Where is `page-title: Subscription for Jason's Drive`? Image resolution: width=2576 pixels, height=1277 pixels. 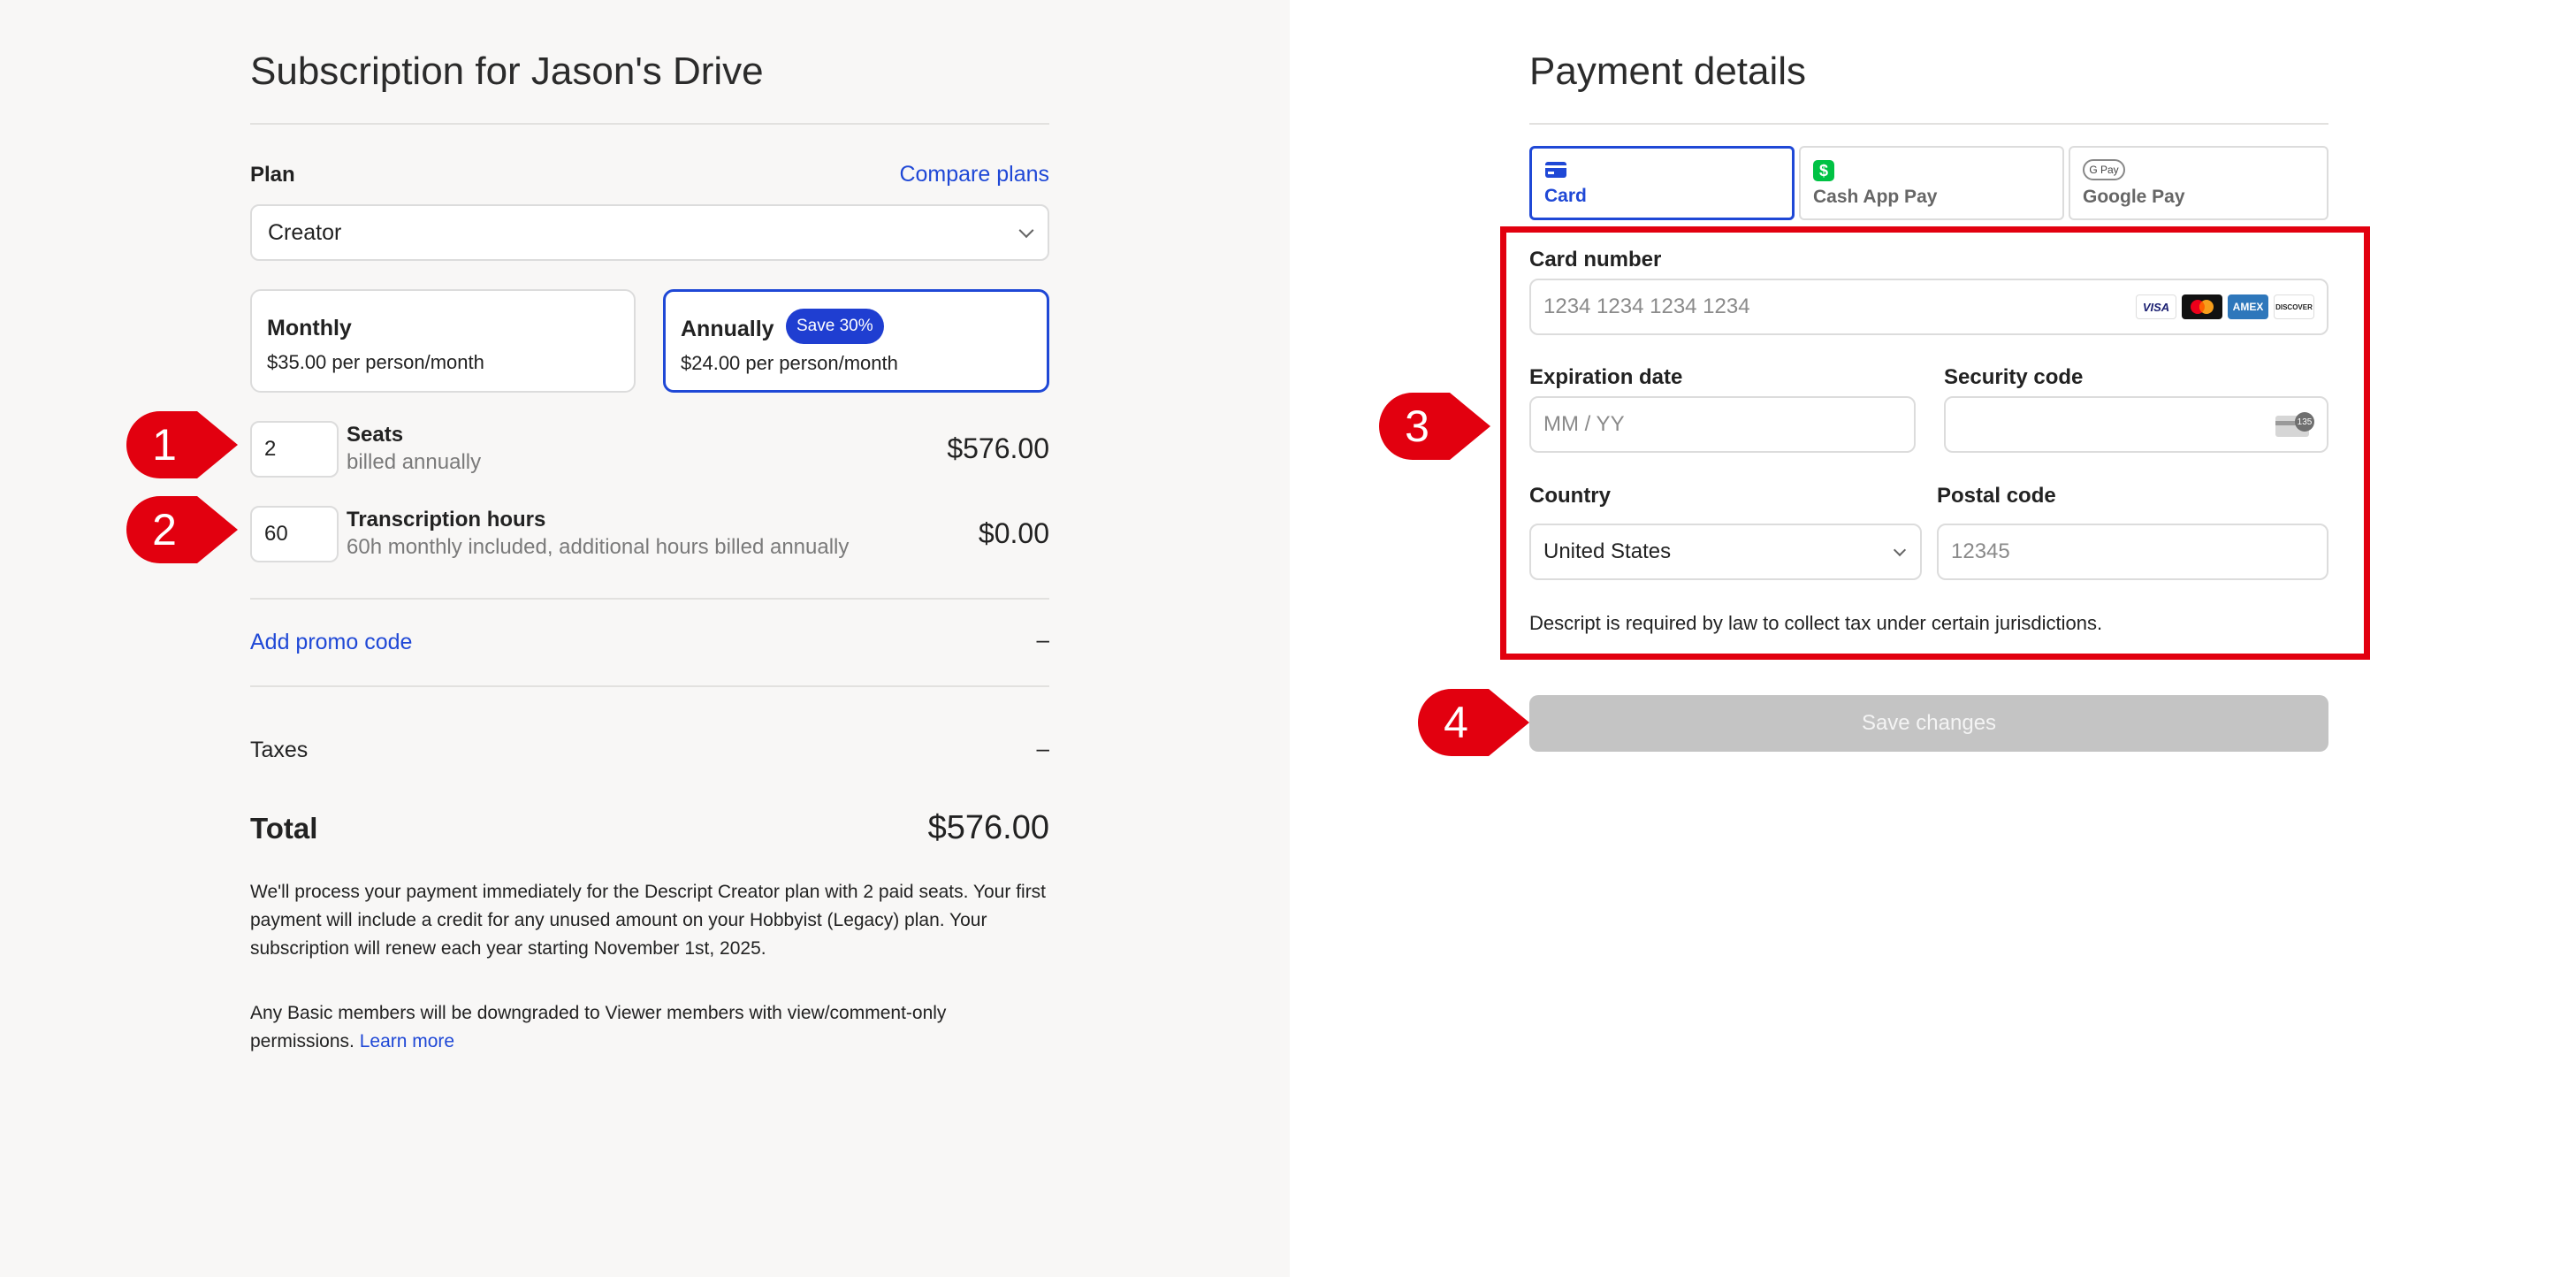 page-title: Subscription for Jason's Drive is located at coordinates (507, 71).